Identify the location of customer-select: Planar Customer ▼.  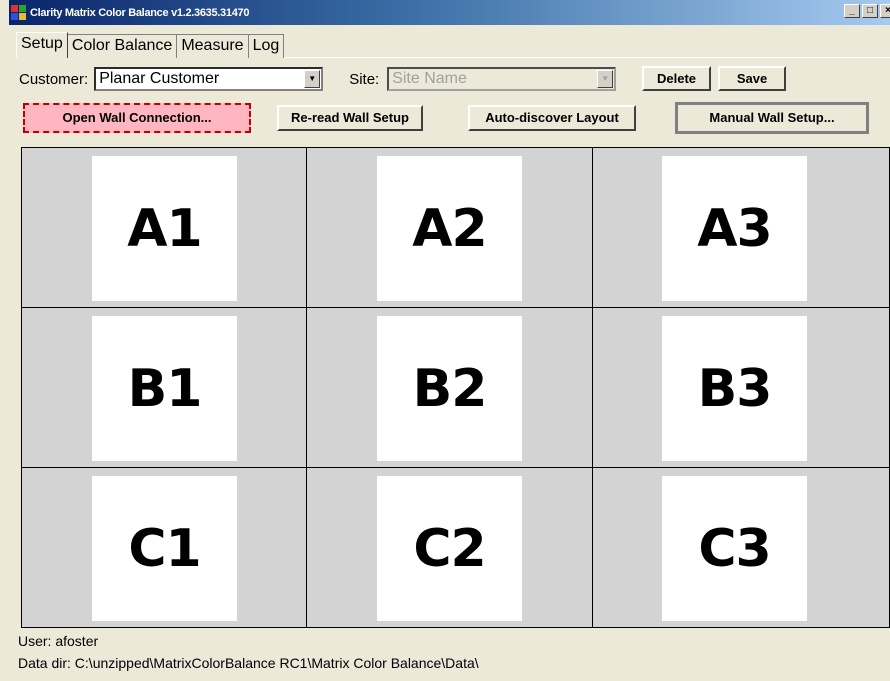
(209, 79).